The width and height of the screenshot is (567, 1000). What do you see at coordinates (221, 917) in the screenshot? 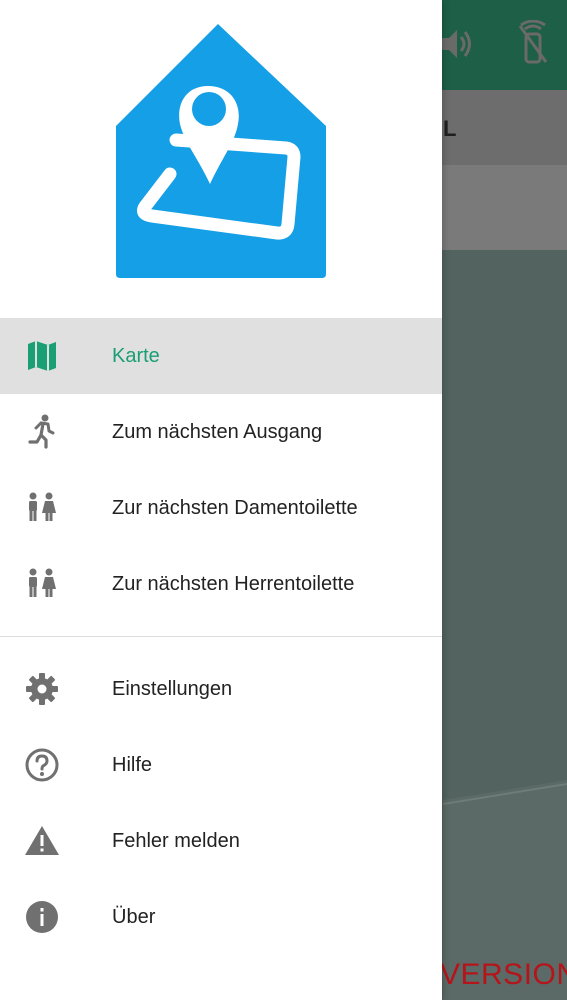
I see `menu-item-about: Über` at bounding box center [221, 917].